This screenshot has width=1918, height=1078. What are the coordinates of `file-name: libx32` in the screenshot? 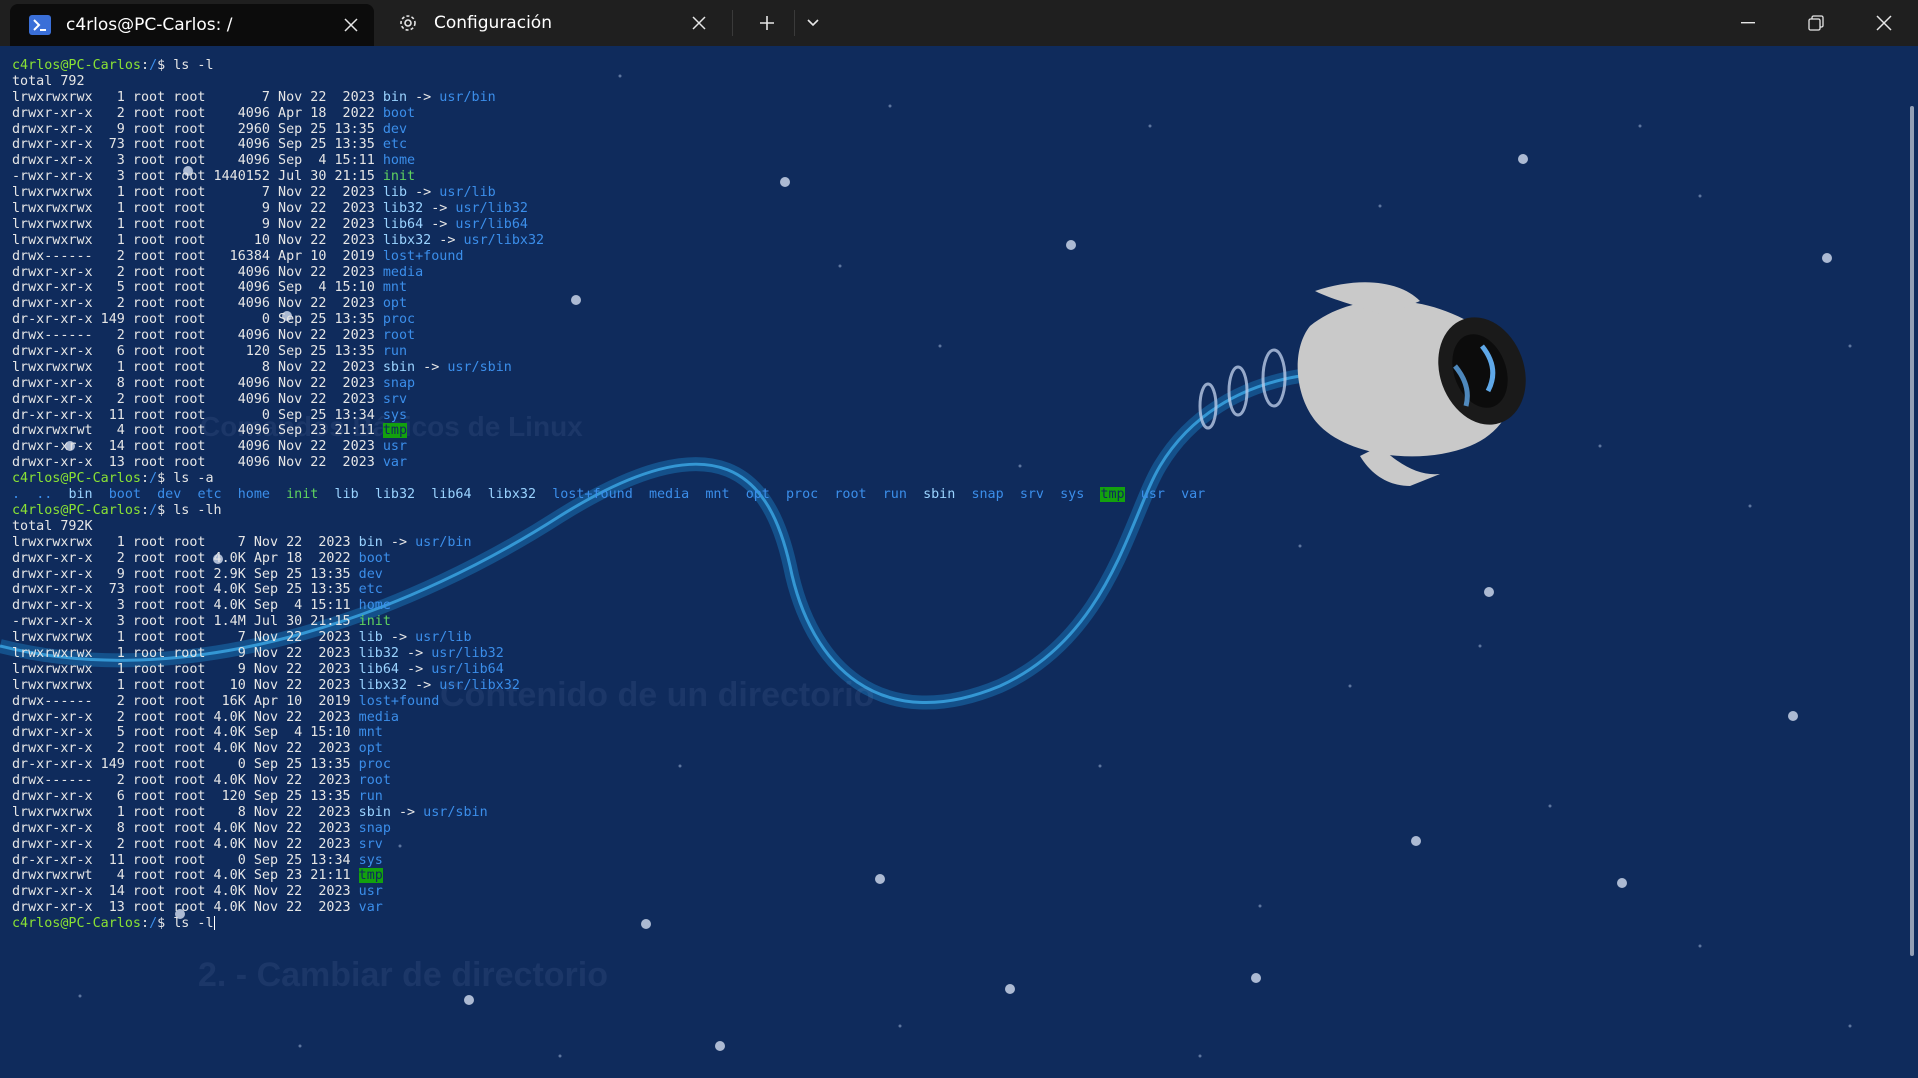 It's located at (512, 495).